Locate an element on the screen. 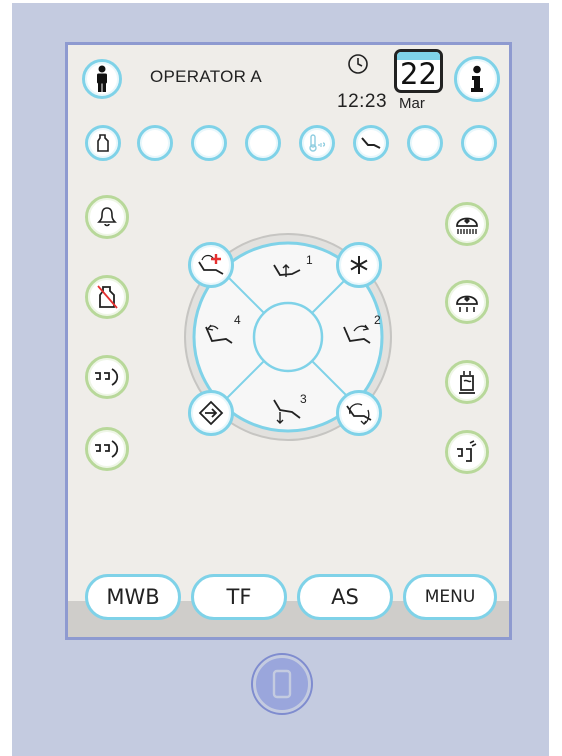 The width and height of the screenshot is (562, 756). info-button is located at coordinates (477, 79).